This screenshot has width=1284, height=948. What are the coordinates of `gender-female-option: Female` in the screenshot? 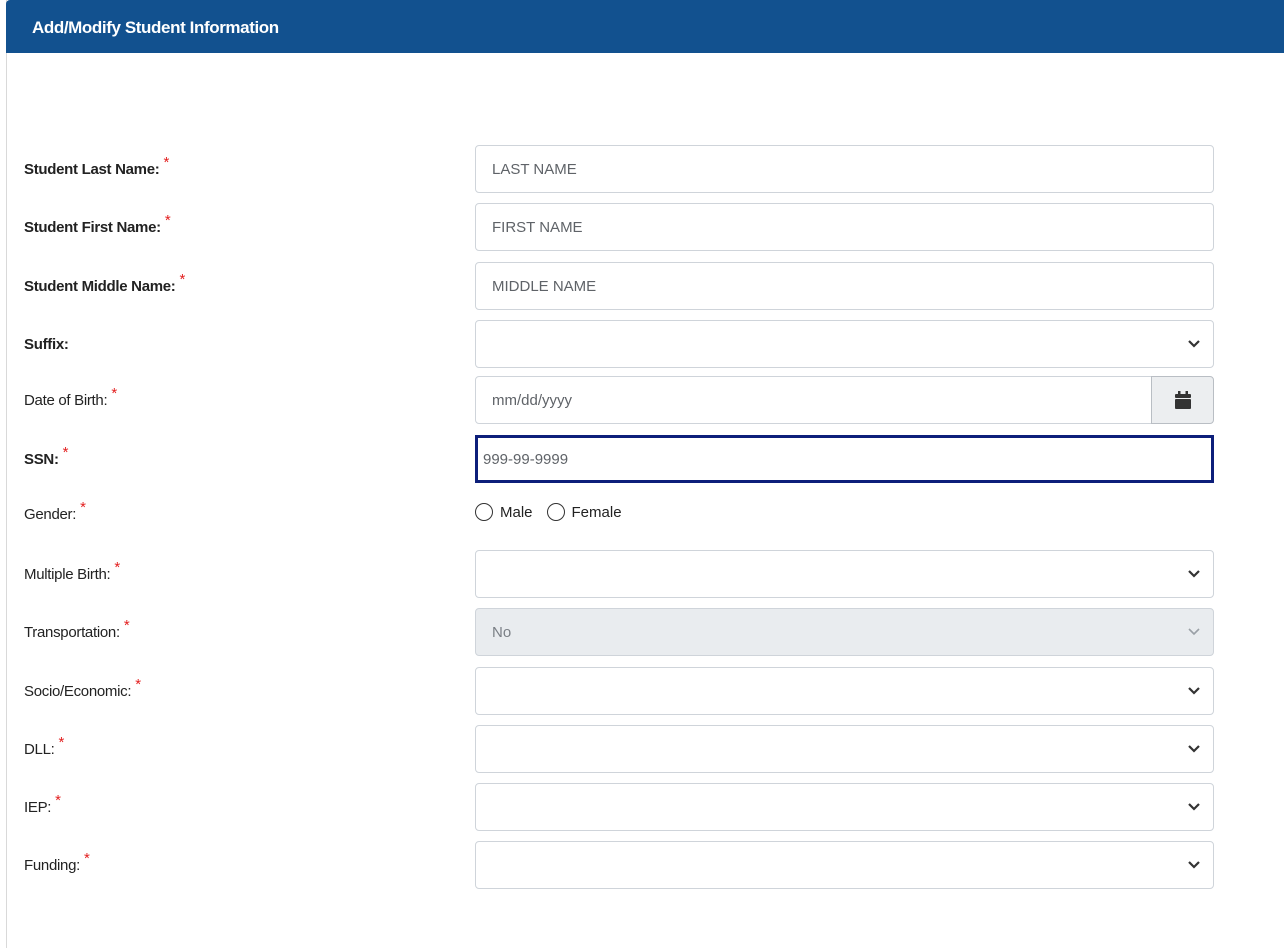 It's located at (584, 512).